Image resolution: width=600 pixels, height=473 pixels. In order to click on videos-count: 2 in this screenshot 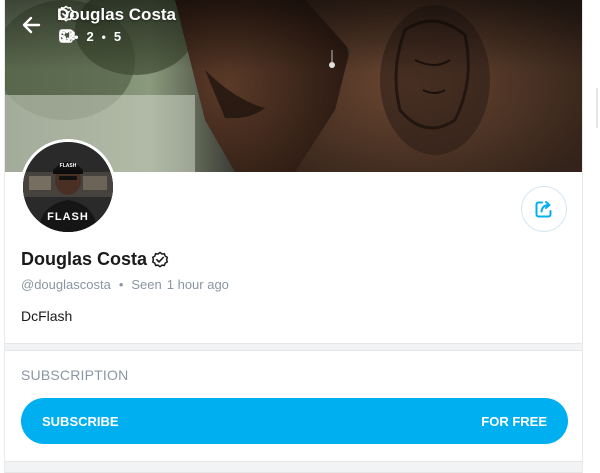, I will do `click(90, 36)`.